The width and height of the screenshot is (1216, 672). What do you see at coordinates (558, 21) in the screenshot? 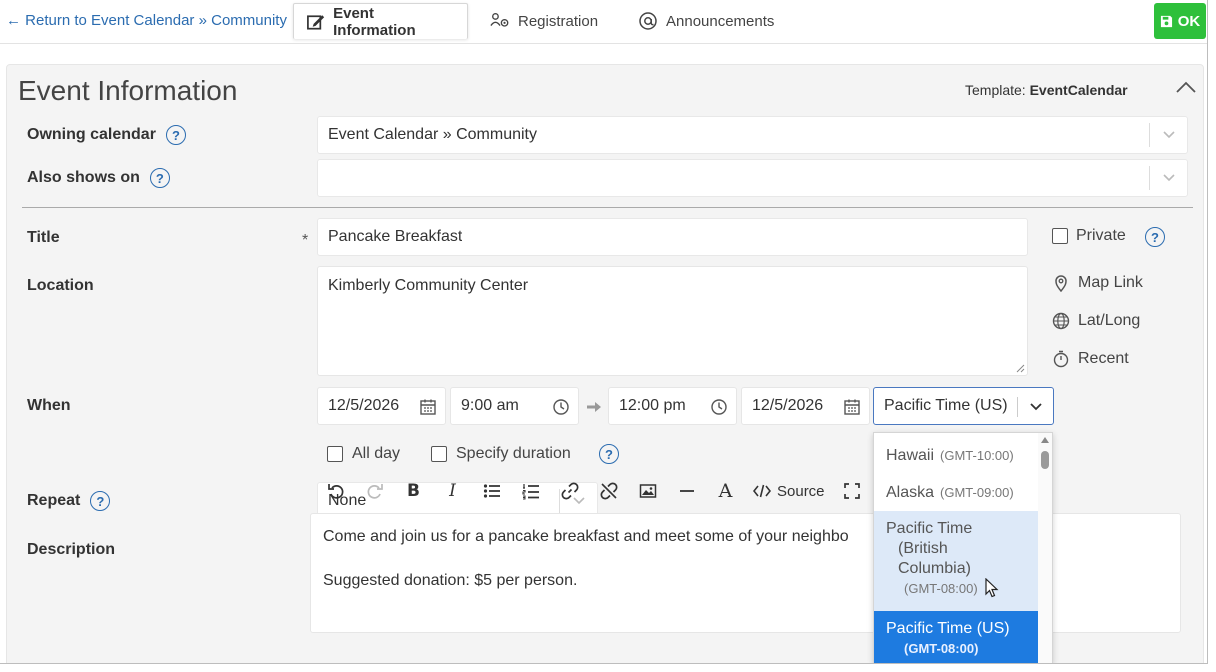
I see `tab-label: Registration` at bounding box center [558, 21].